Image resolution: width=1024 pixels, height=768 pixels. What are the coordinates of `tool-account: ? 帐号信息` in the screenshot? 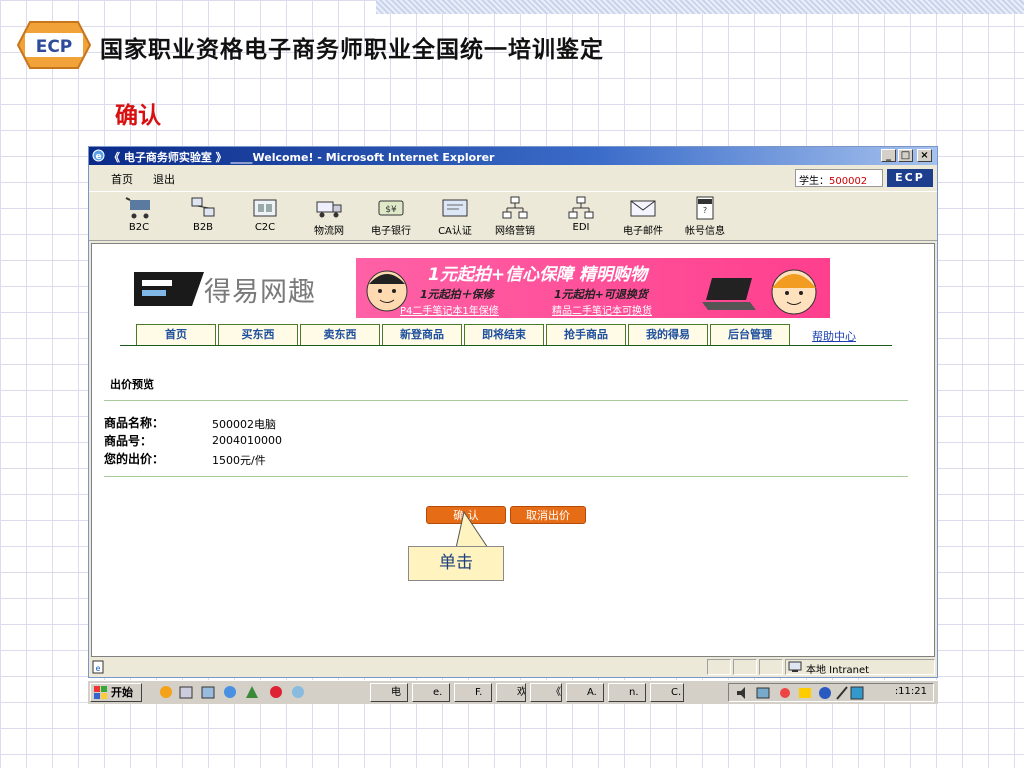 It's located at (705, 218).